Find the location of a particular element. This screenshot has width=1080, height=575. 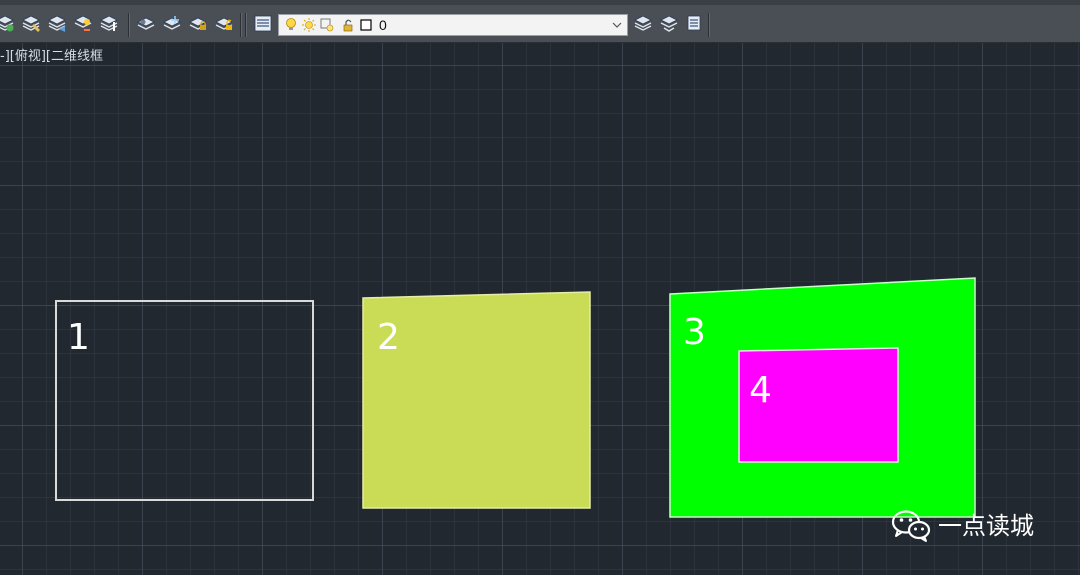

shape-4-number: 4 is located at coordinates (760, 390).